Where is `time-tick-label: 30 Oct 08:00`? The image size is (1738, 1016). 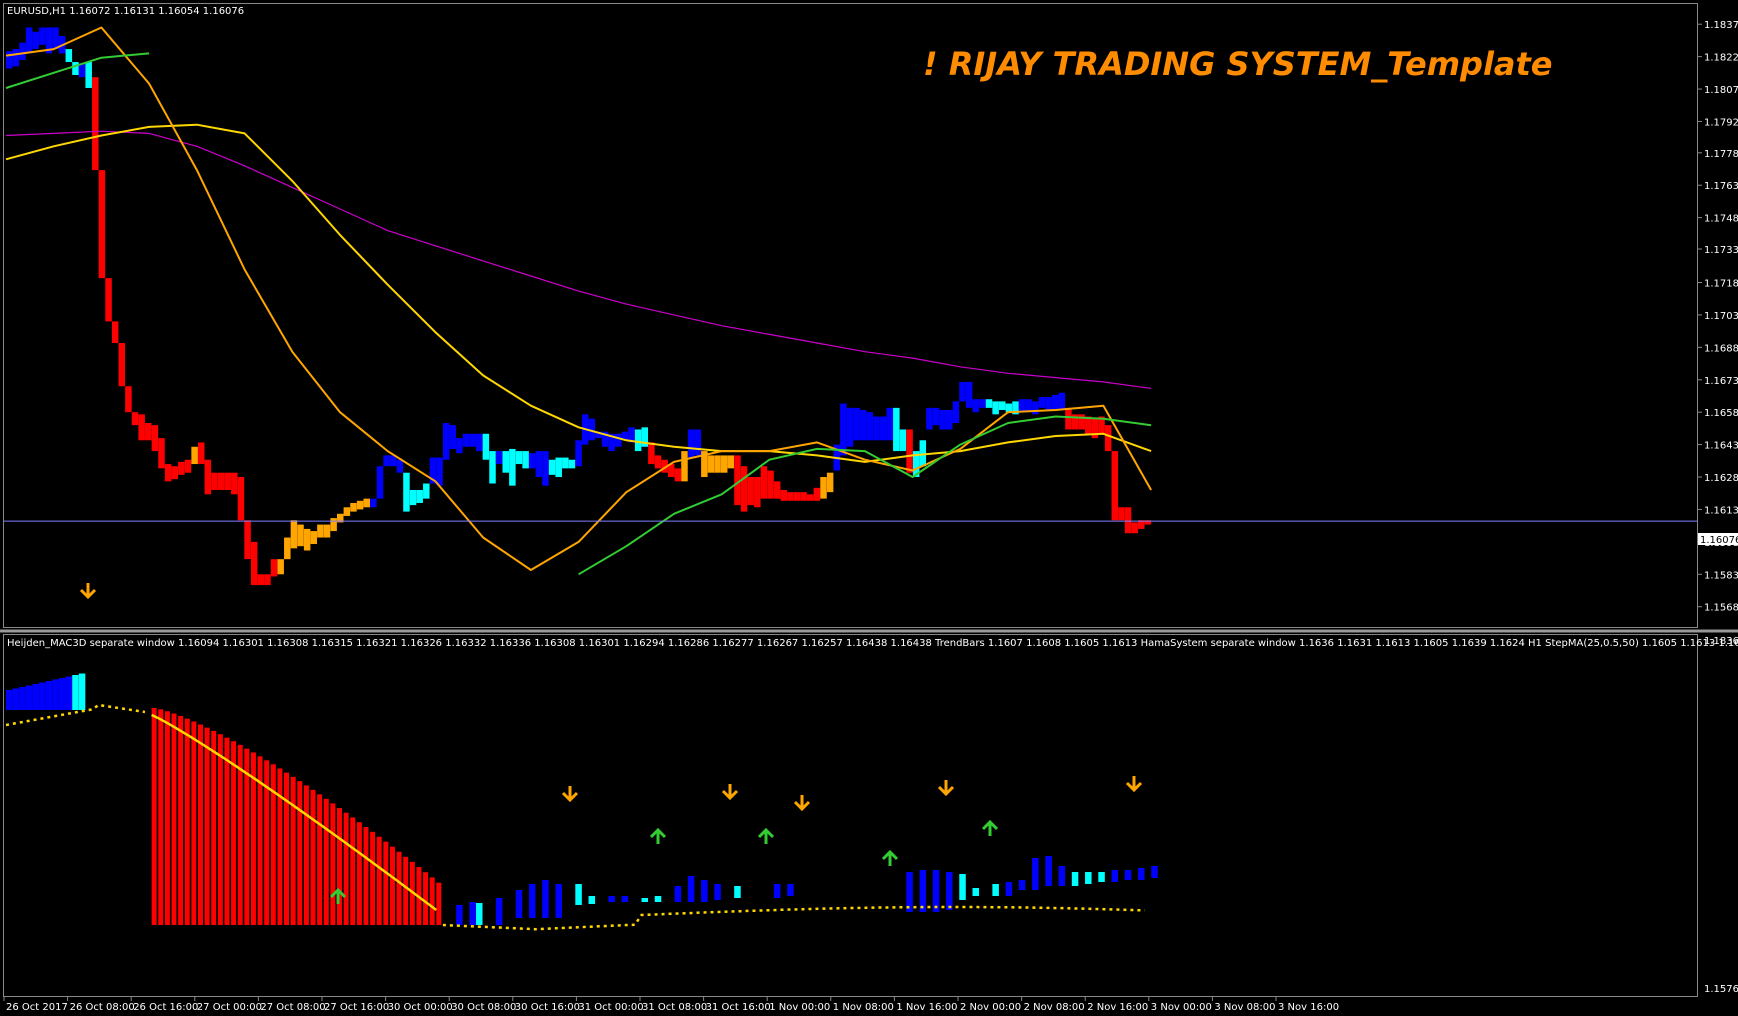
time-tick-label: 30 Oct 08:00 is located at coordinates (483, 1007).